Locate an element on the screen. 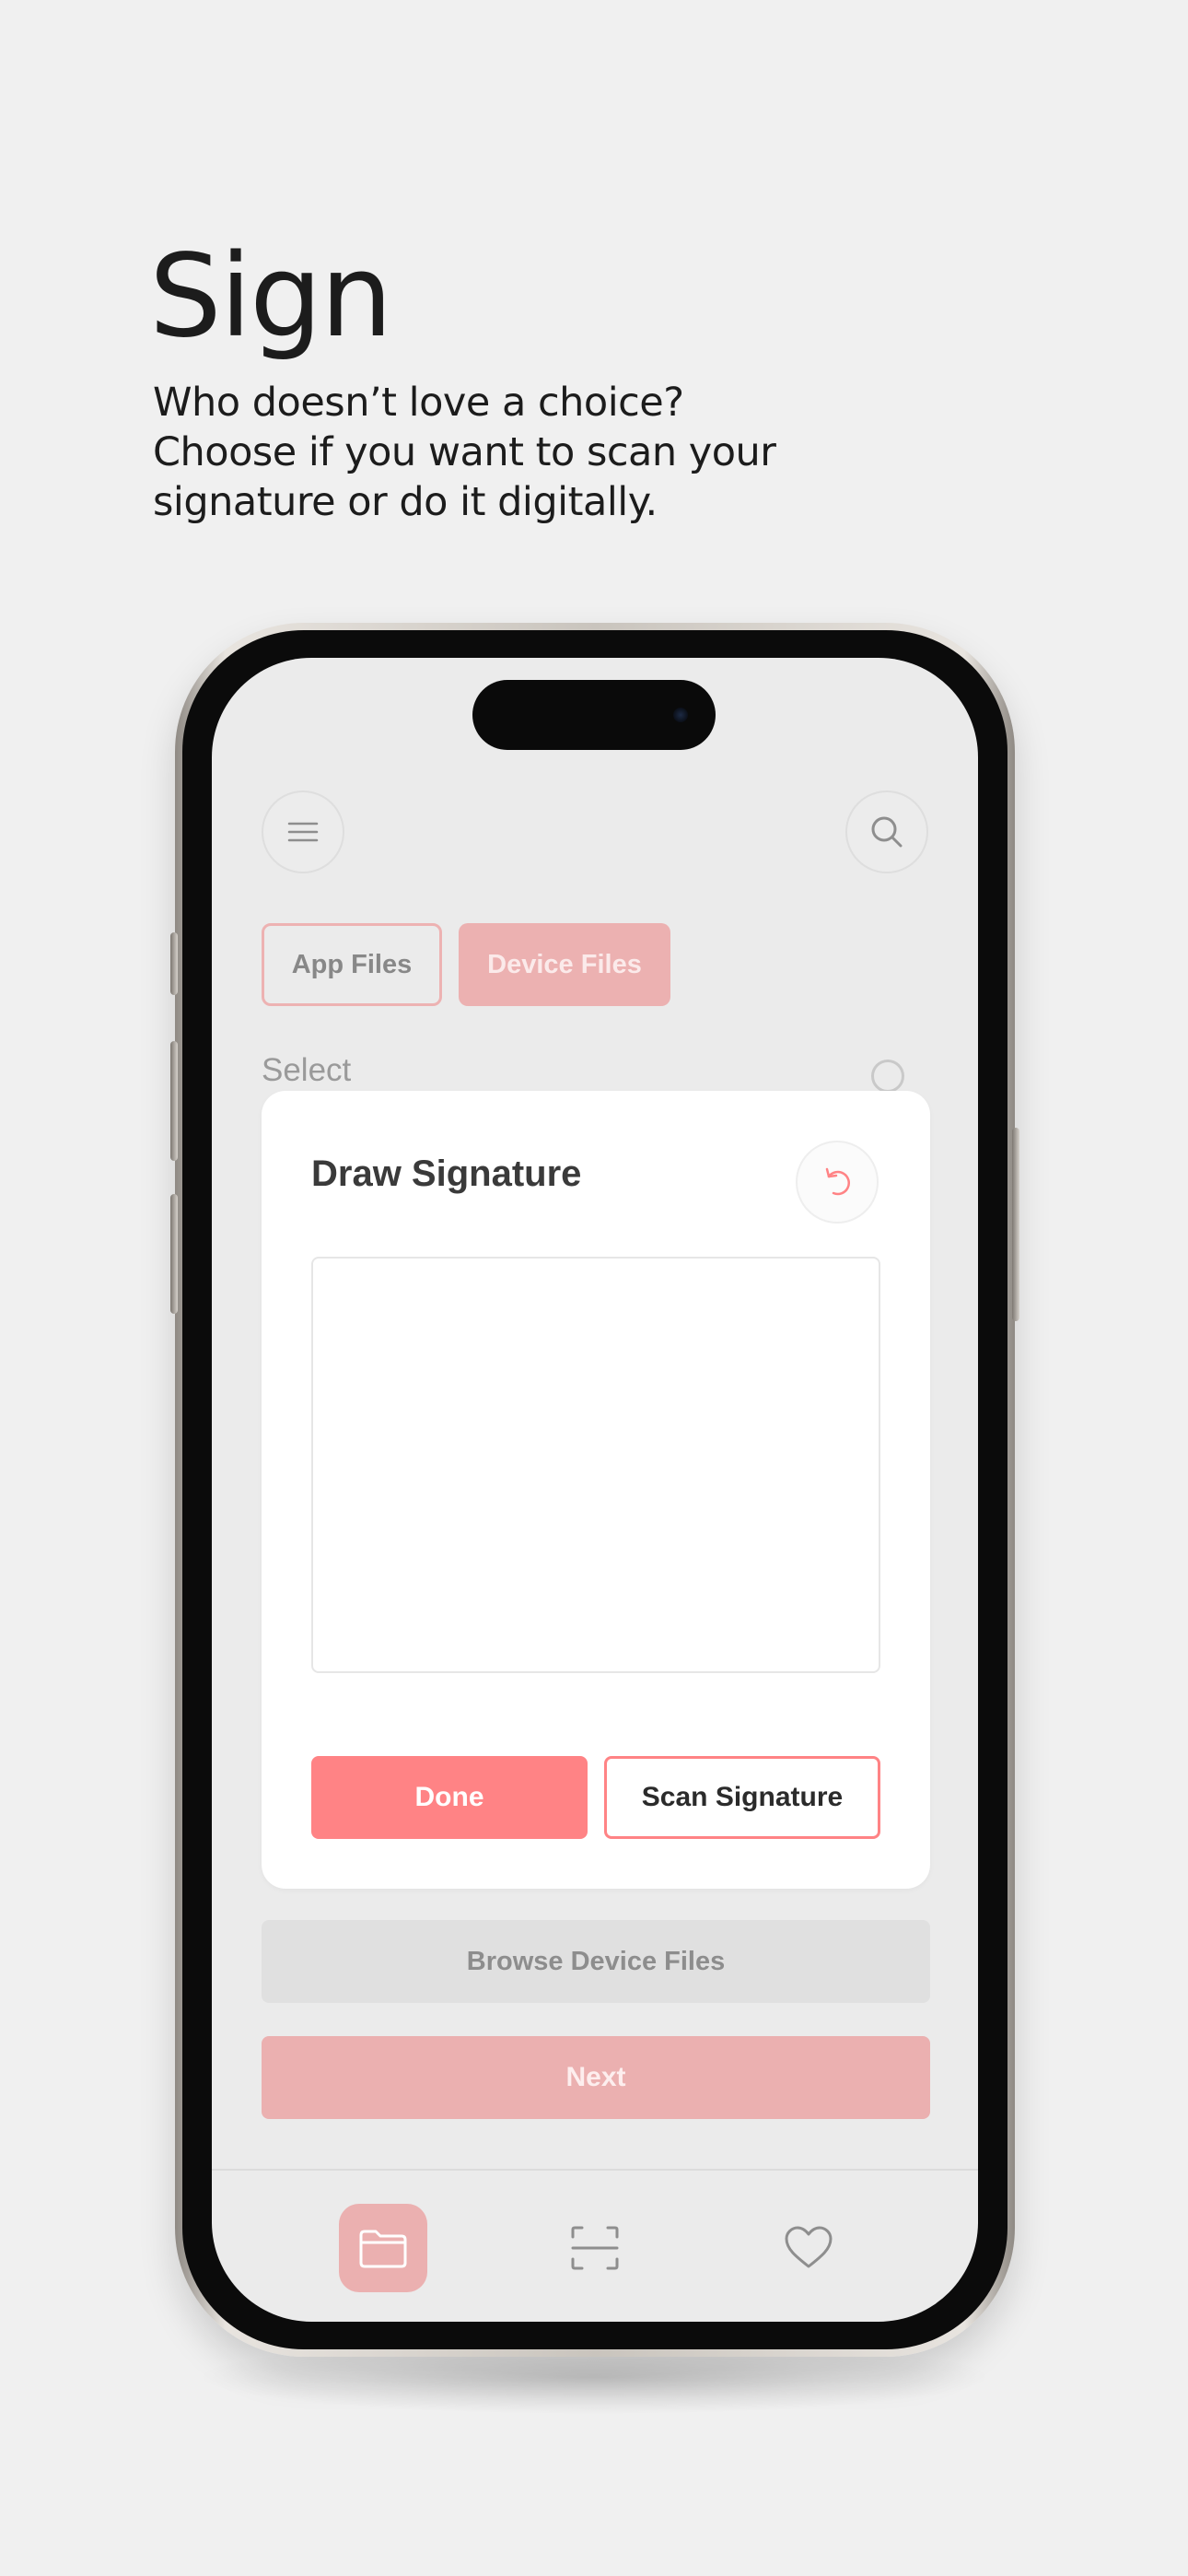 Image resolution: width=1188 pixels, height=2576 pixels. nav-files is located at coordinates (383, 2248).